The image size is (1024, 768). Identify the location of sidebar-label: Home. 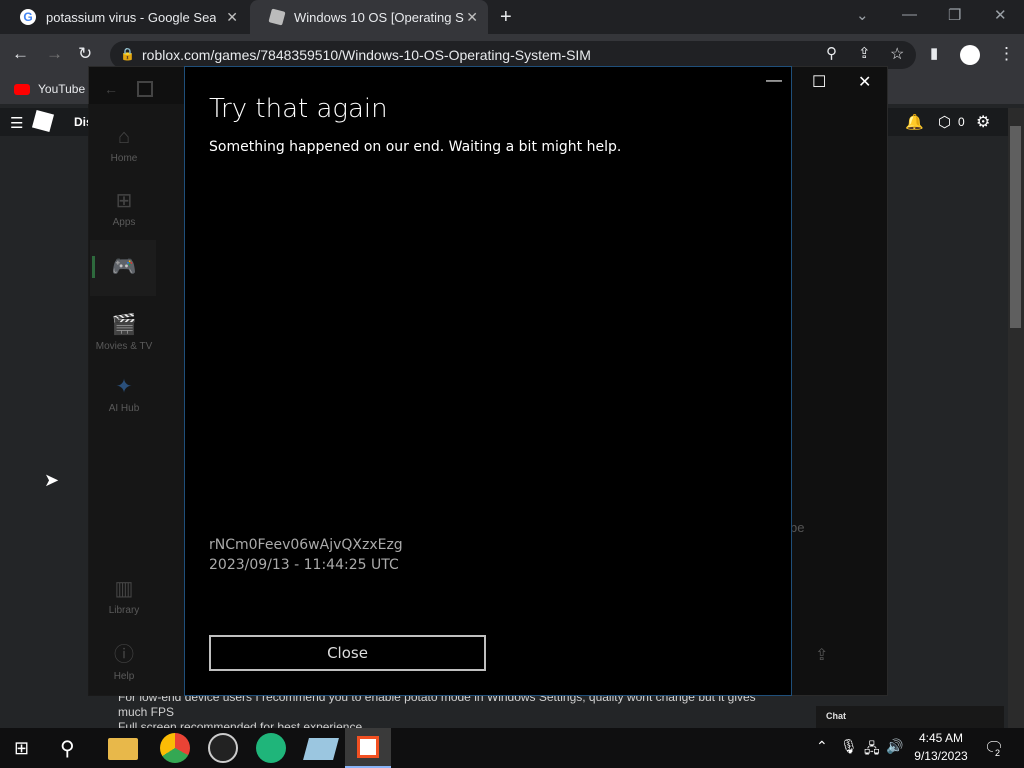
(124, 158).